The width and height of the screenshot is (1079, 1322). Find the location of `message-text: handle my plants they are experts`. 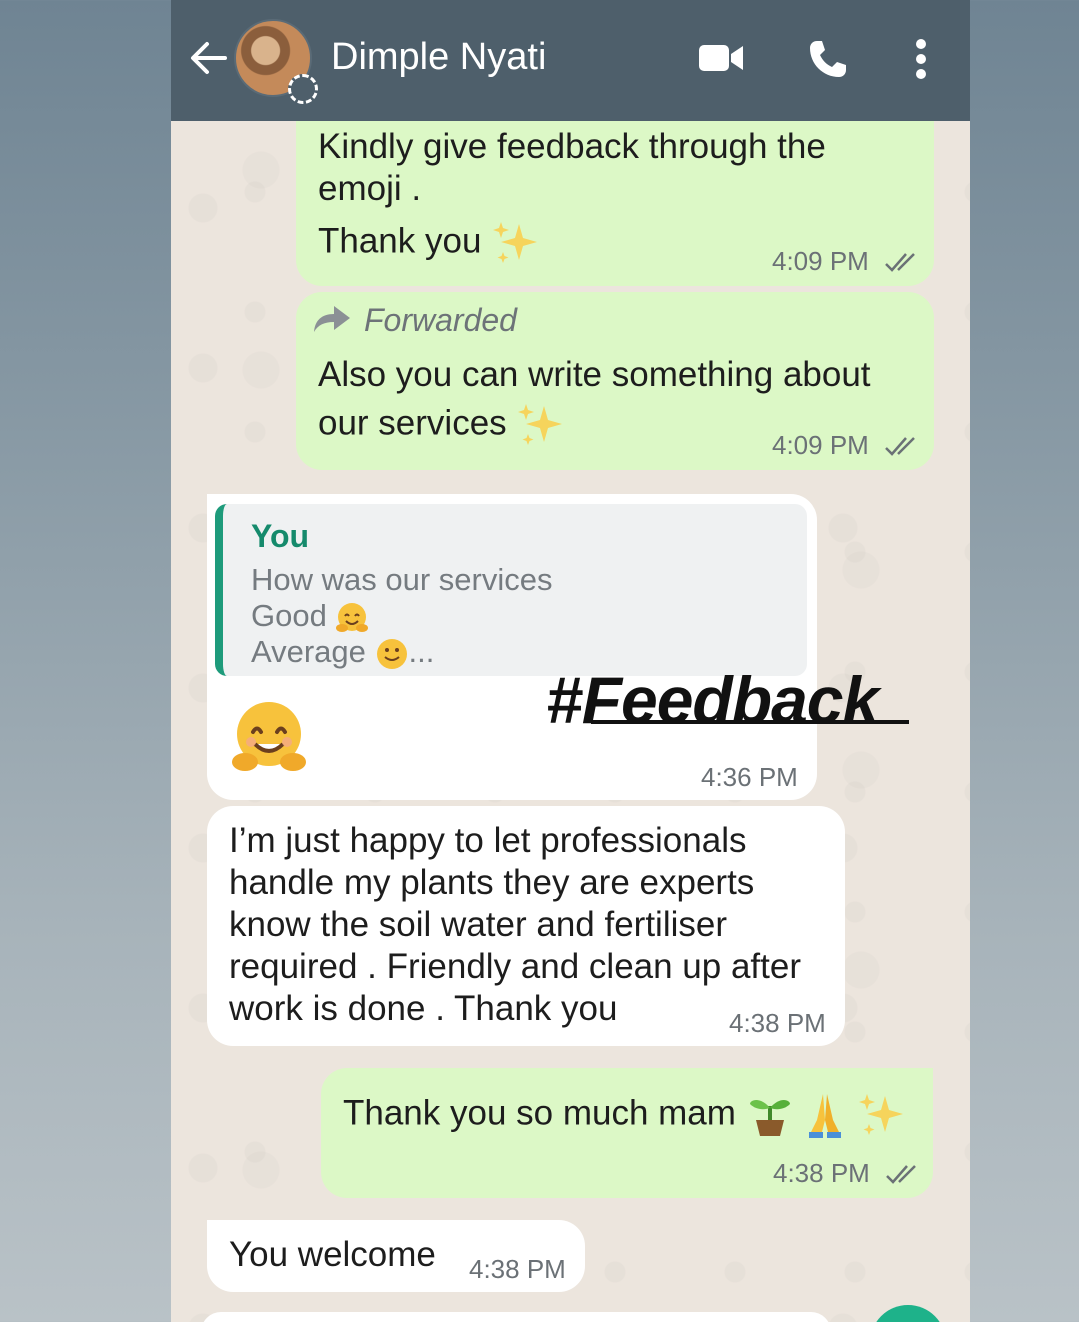

message-text: handle my plants they are experts is located at coordinates (492, 882).